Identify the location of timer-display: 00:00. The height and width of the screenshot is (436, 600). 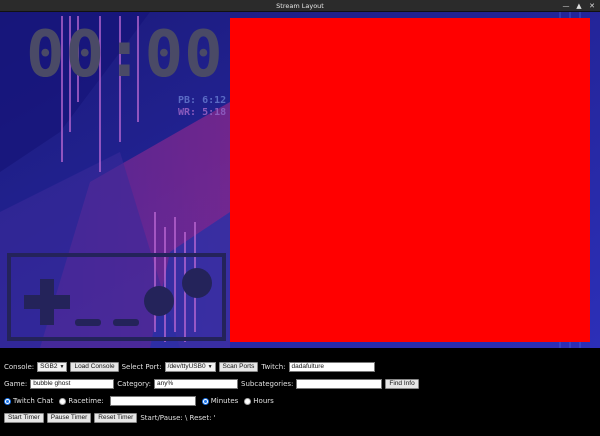
(125, 55).